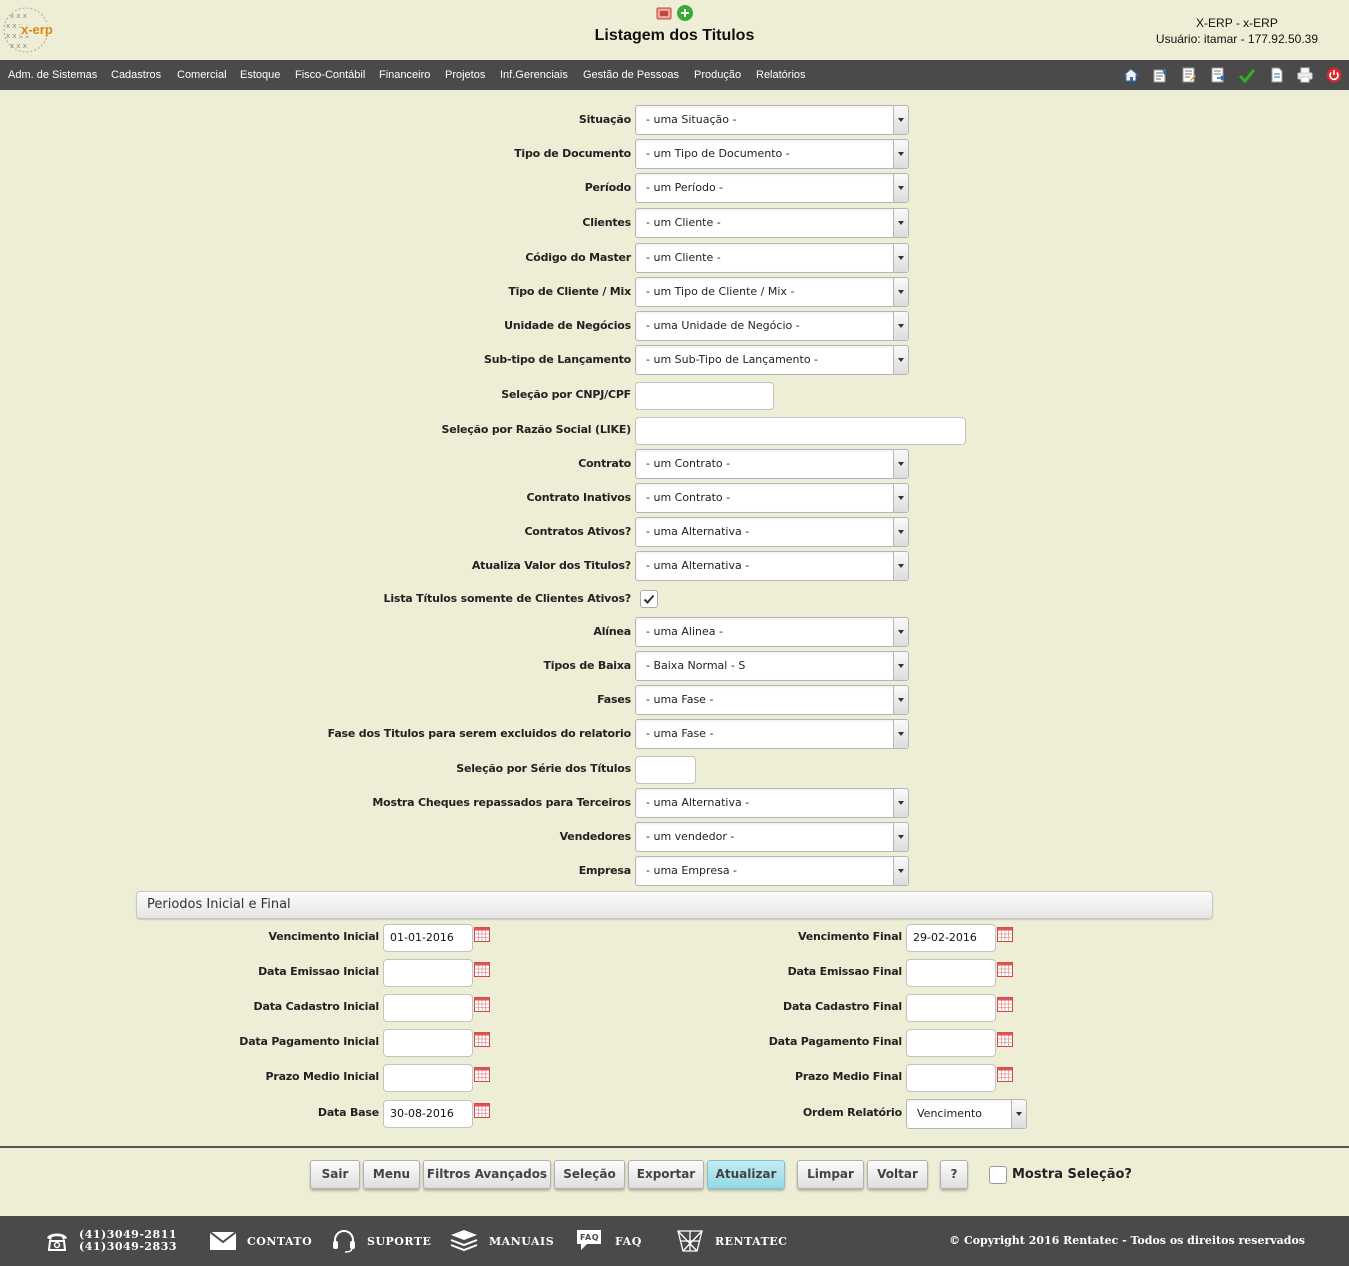 This screenshot has height=1266, width=1349. Describe the element at coordinates (1160, 75) in the screenshot. I see `tools-icon` at that location.